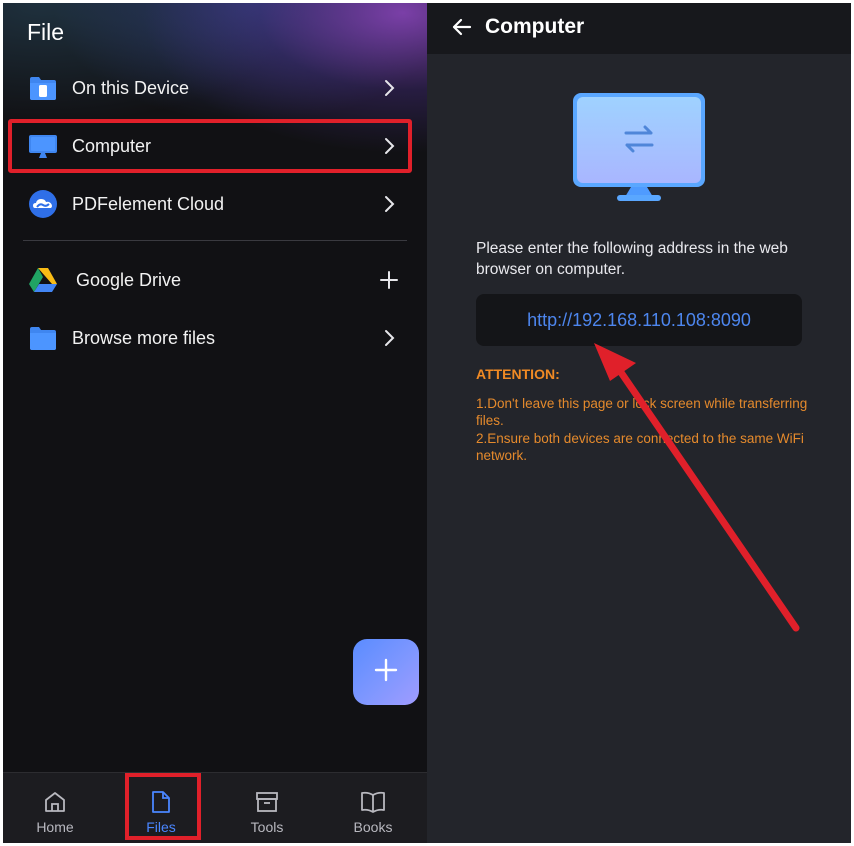  Describe the element at coordinates (43, 204) in the screenshot. I see `cloud-icon` at that location.